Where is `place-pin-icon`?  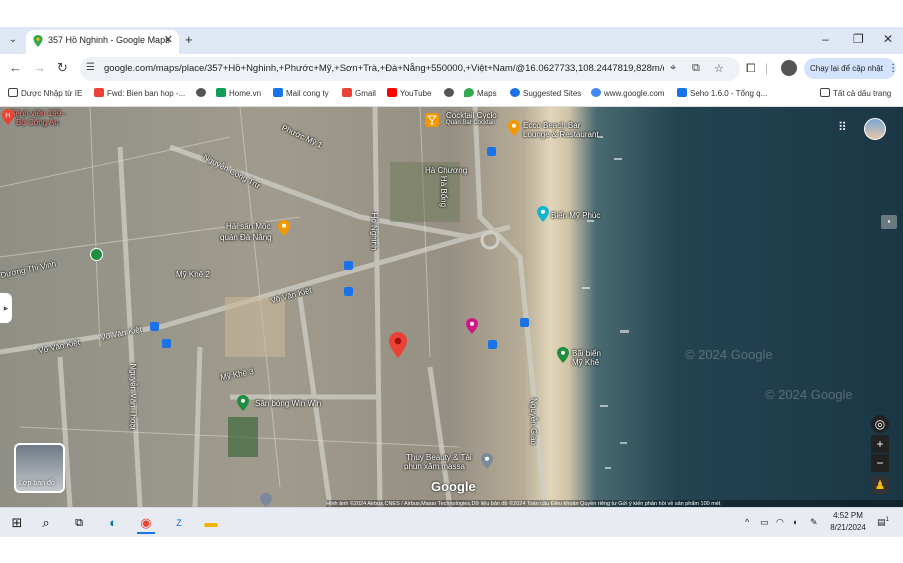 place-pin-icon is located at coordinates (266, 500).